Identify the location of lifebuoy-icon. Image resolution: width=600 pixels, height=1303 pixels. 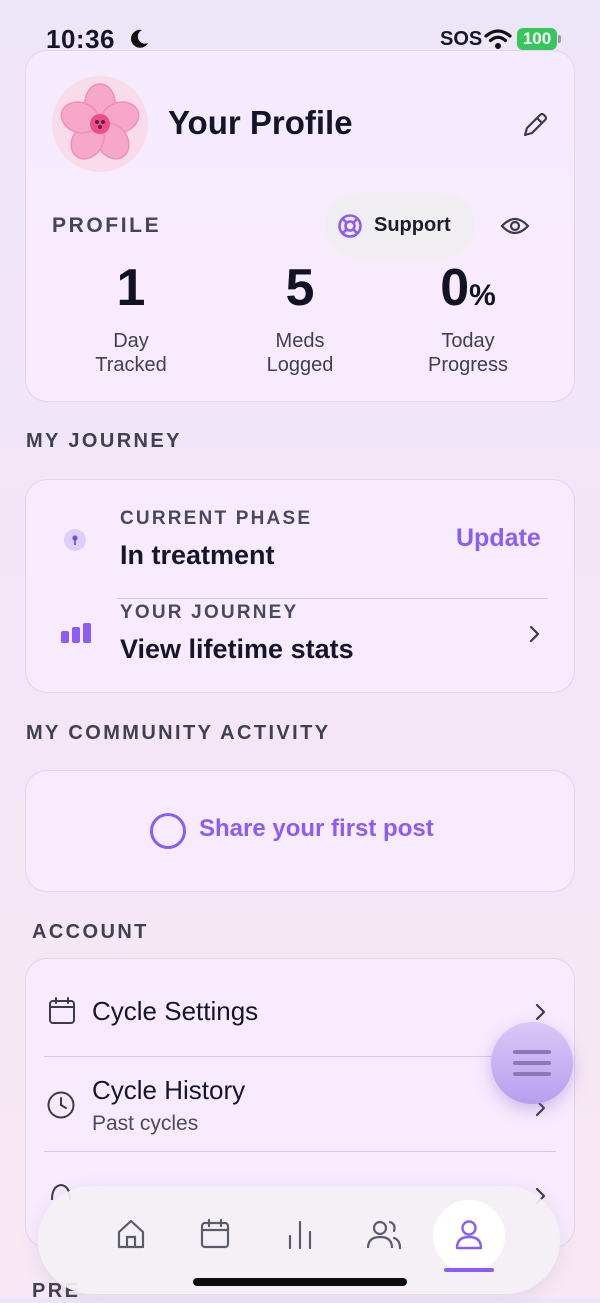
(350, 226).